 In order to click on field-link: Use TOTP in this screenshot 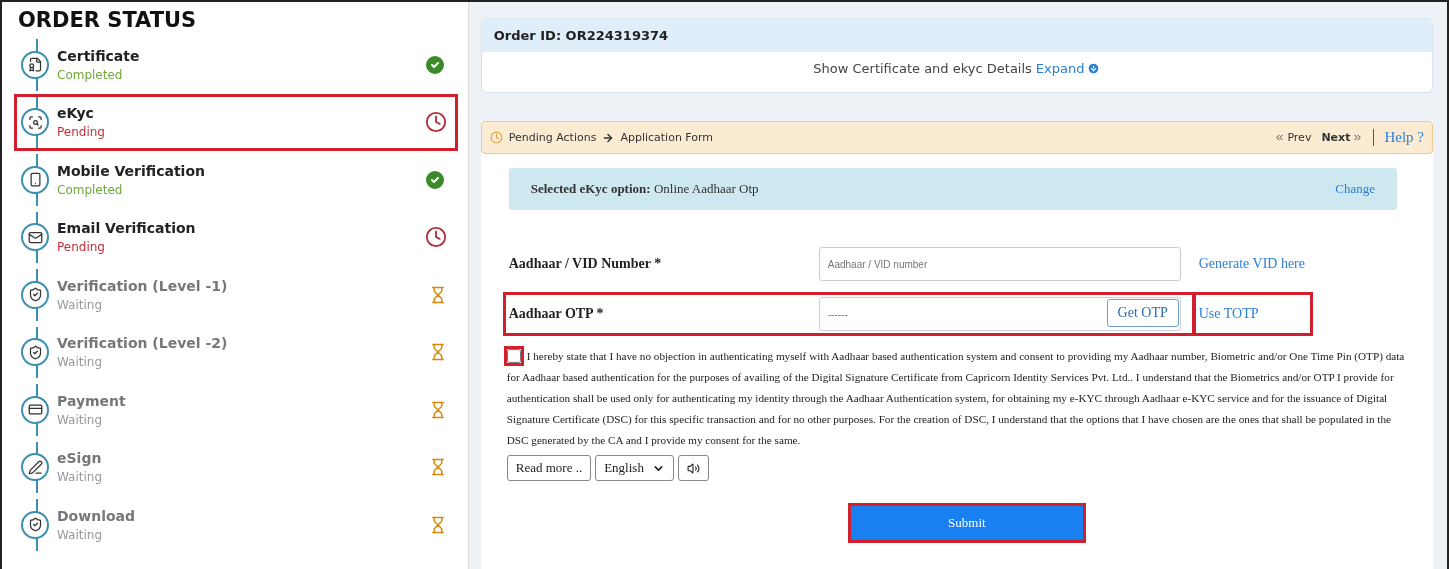, I will do `click(1228, 314)`.